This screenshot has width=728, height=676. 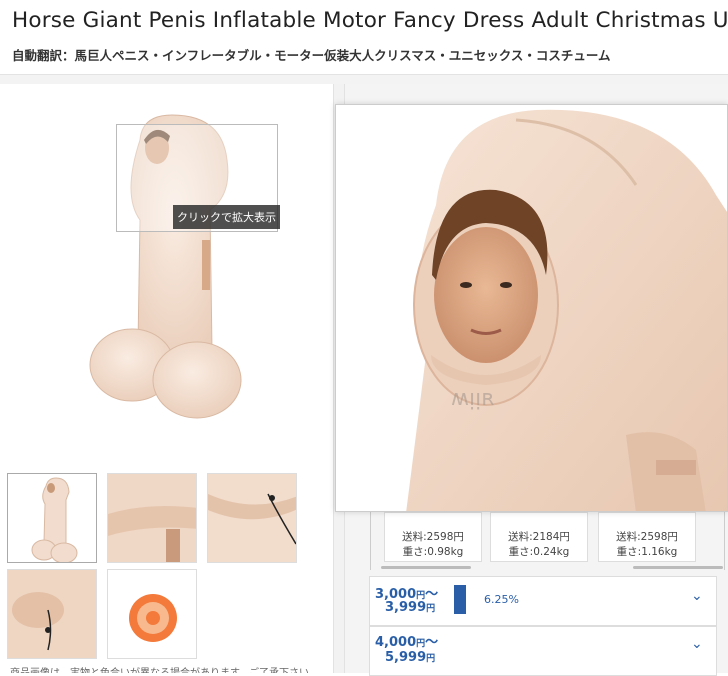 What do you see at coordinates (410, 657) in the screenshot?
I see `price-to: 5,999円` at bounding box center [410, 657].